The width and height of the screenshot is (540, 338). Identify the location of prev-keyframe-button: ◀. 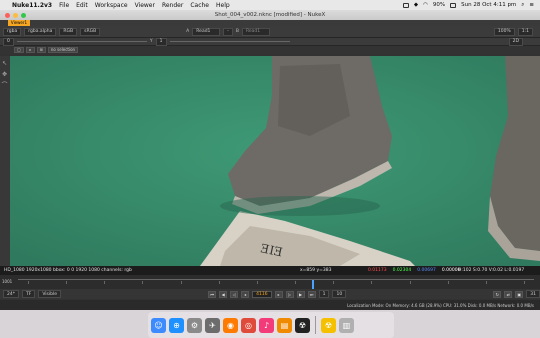
(223, 294).